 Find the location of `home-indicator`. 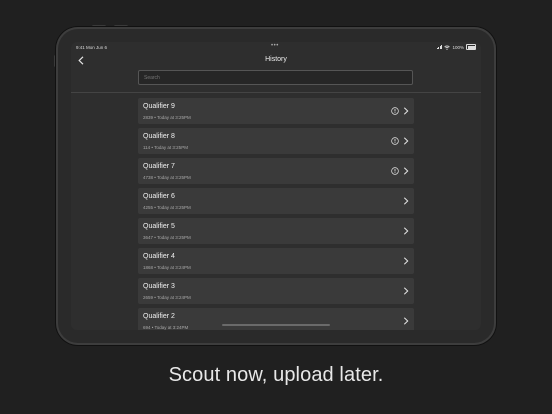

home-indicator is located at coordinates (276, 325).